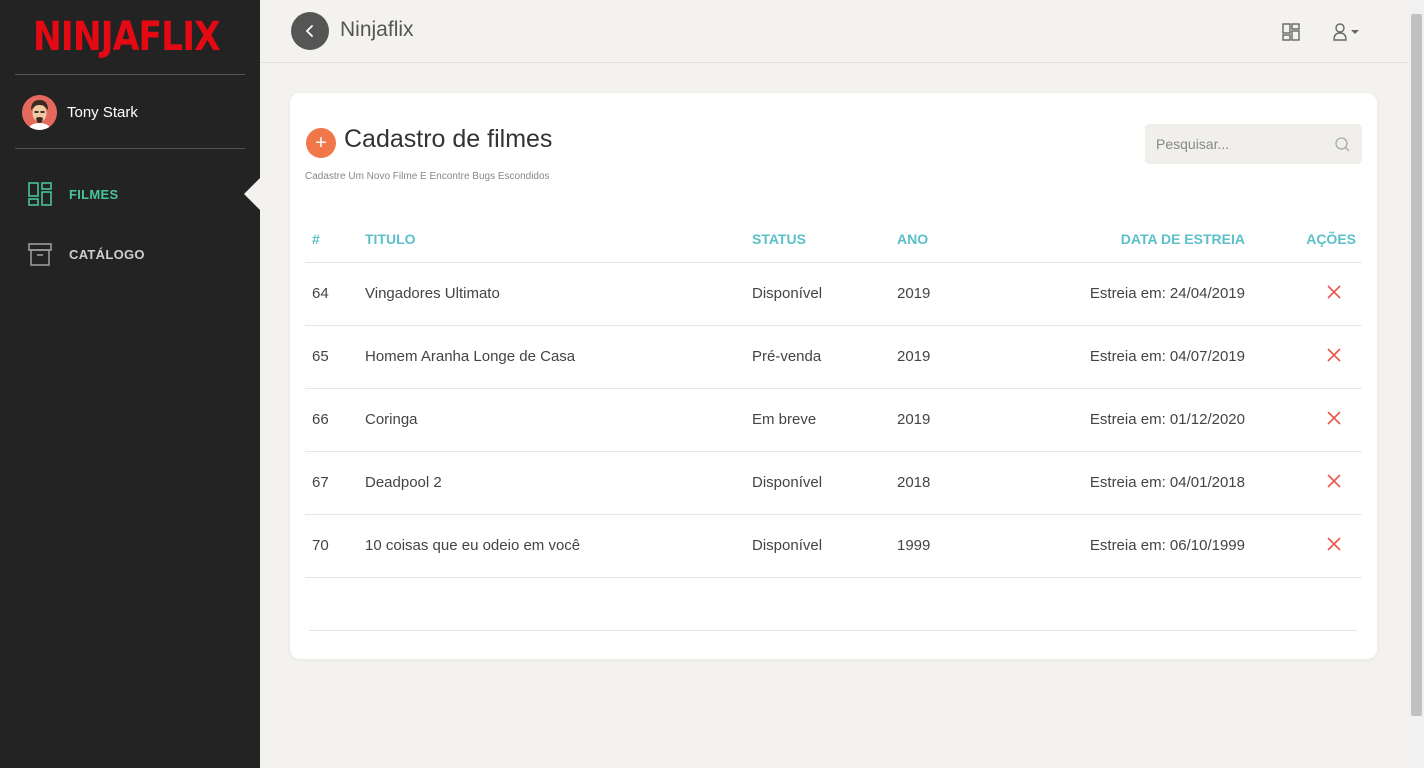 This screenshot has height=768, width=1424. I want to click on sidebar-item-catalogo: CATÁLOGO, so click(86, 254).